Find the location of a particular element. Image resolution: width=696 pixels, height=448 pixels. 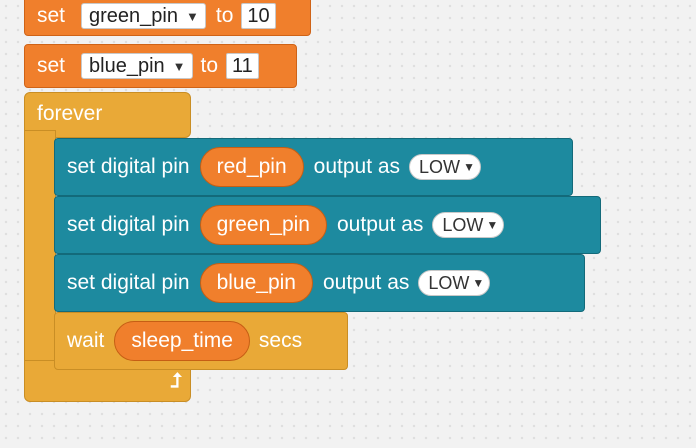

set-digital-pin-block: set digital pin red_pin output as LOW ▼ is located at coordinates (313, 167).